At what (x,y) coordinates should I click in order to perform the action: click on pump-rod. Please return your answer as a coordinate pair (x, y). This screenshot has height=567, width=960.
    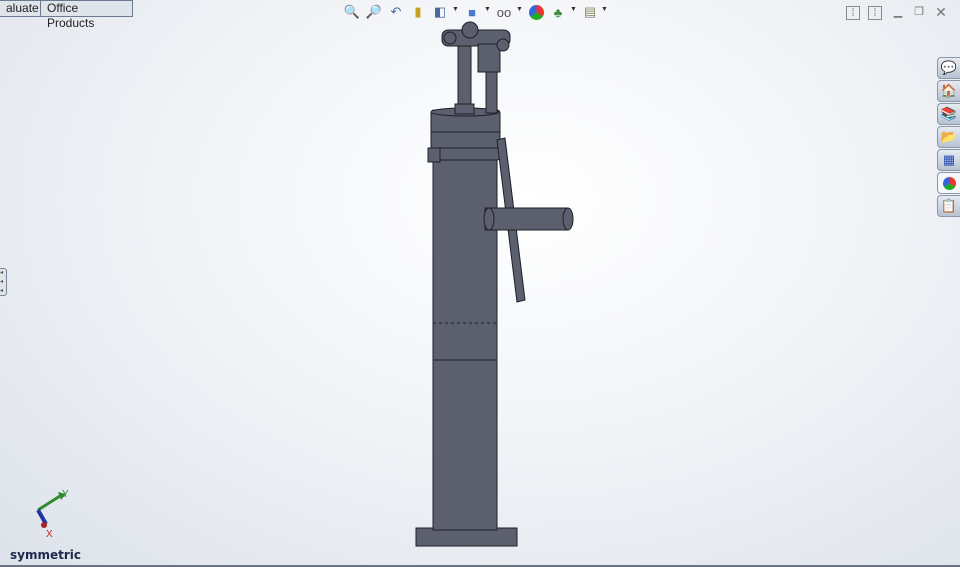
    Looking at the image, I should click on (464, 77).